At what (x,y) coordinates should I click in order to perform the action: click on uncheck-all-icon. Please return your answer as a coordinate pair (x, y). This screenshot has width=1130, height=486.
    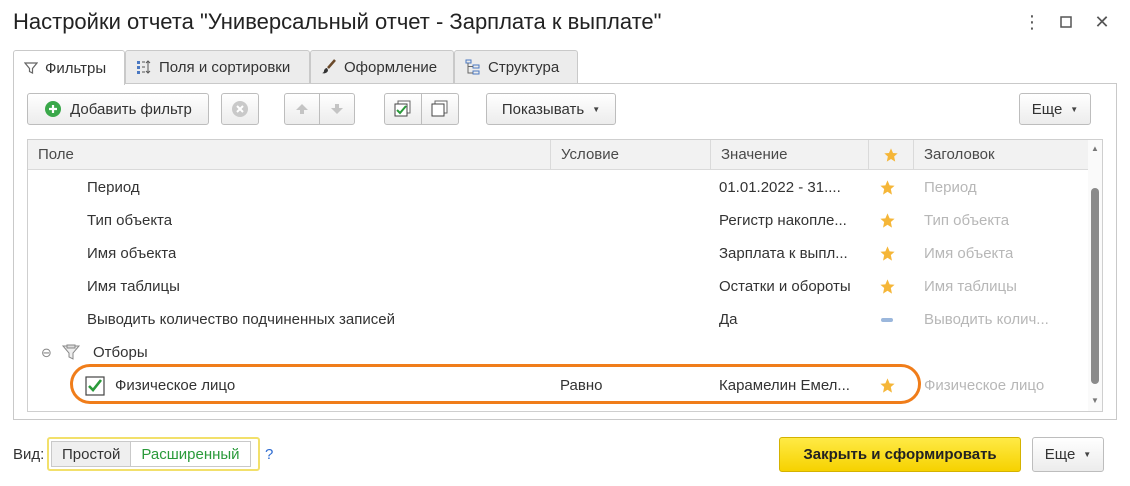
    Looking at the image, I should click on (439, 108).